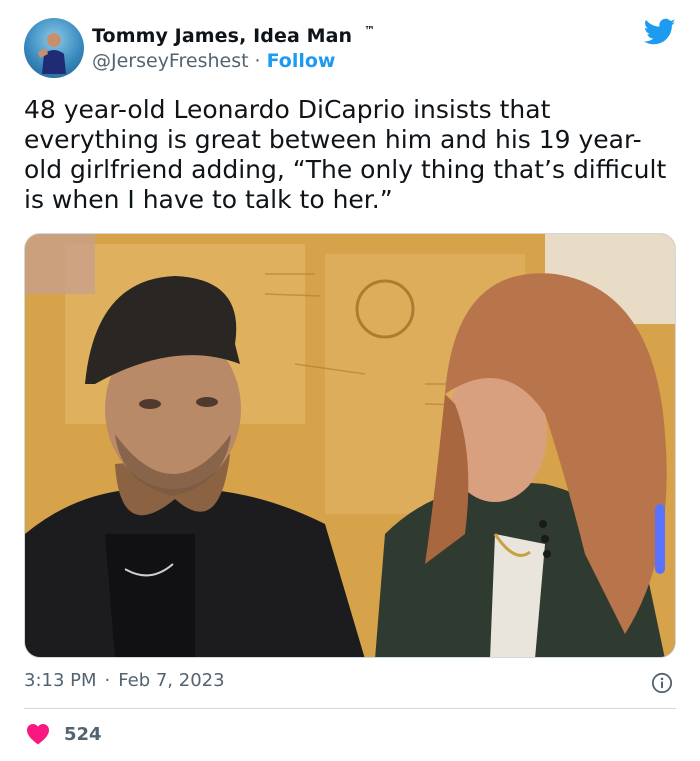 The height and width of the screenshot is (761, 700). I want to click on info-icon, so click(662, 683).